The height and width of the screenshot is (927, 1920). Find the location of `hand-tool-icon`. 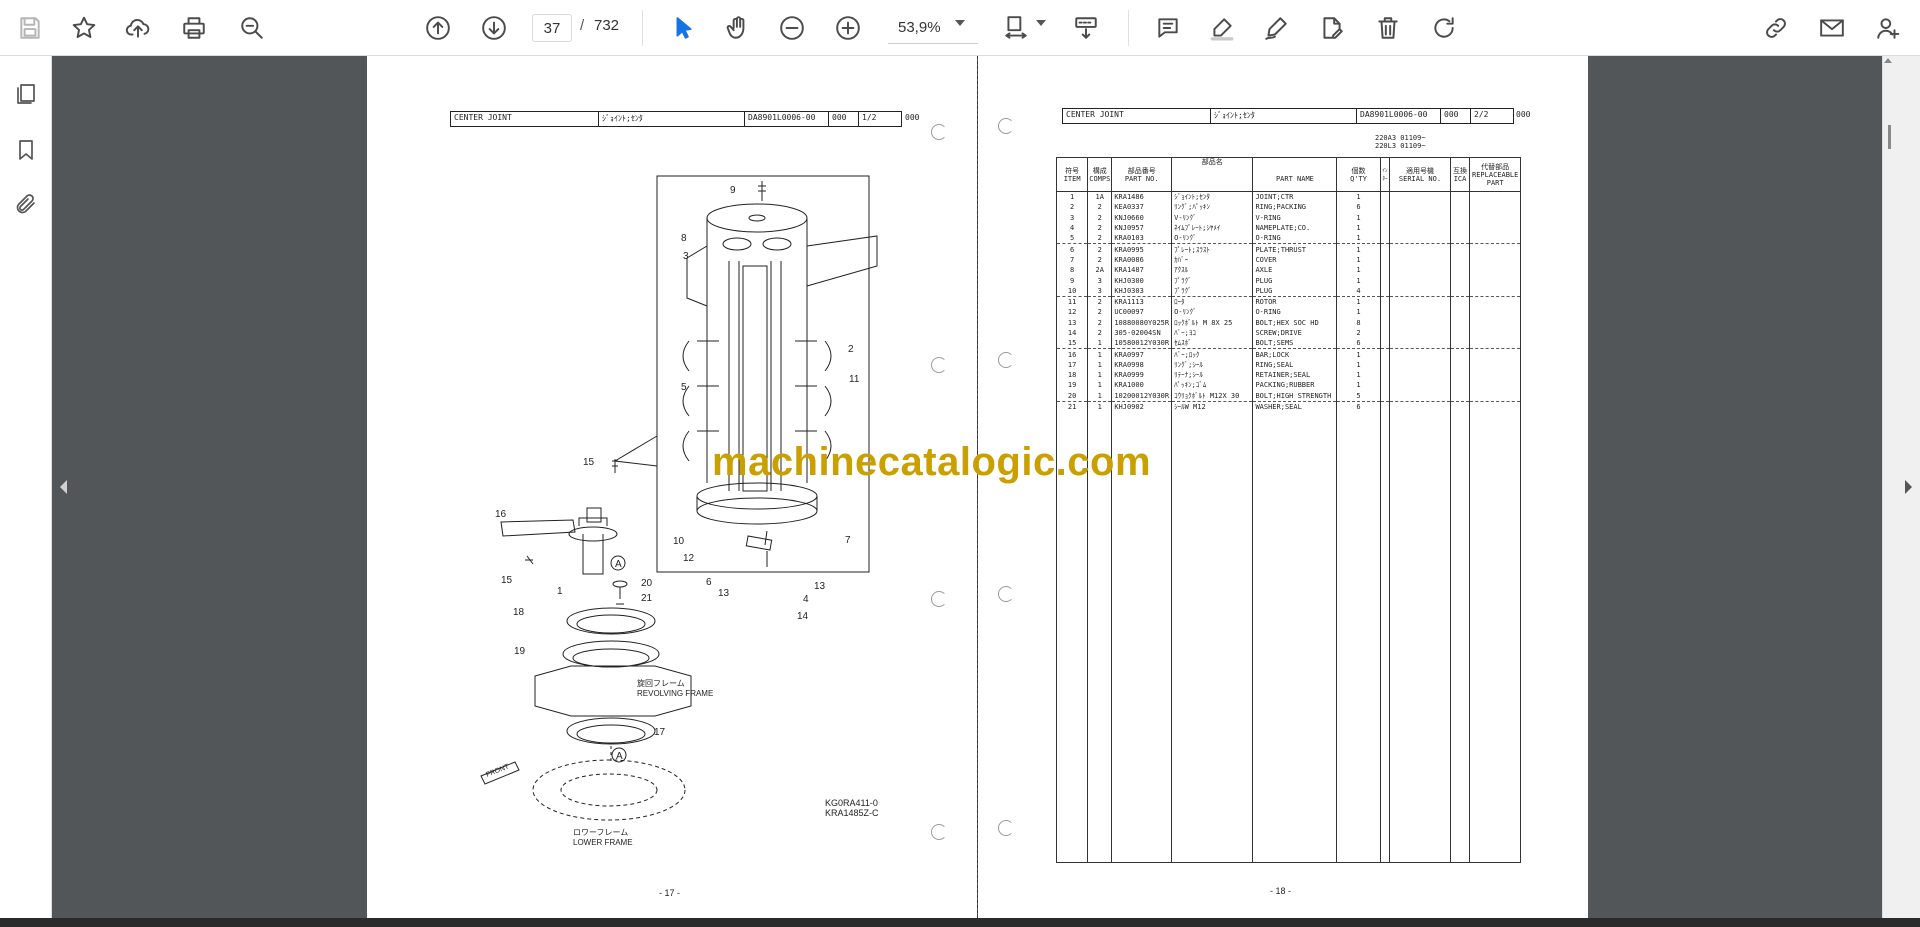

hand-tool-icon is located at coordinates (738, 28).